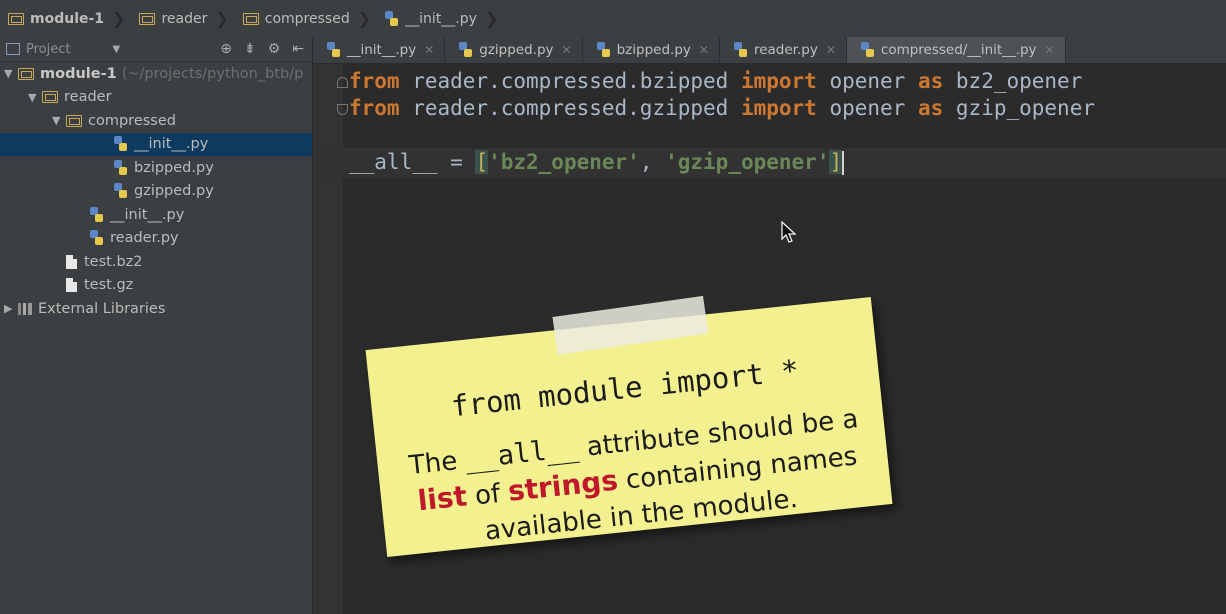 The width and height of the screenshot is (1226, 614). Describe the element at coordinates (174, 191) in the screenshot. I see `tree-item-label: gzipped.py` at that location.